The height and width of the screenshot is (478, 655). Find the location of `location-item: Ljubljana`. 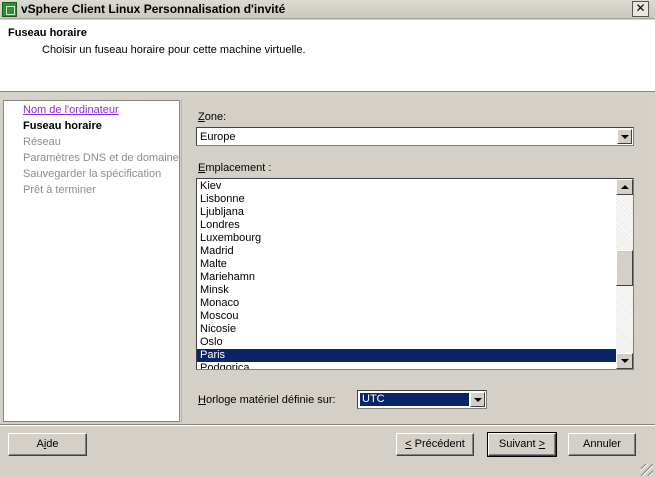

location-item: Ljubljana is located at coordinates (407, 212).